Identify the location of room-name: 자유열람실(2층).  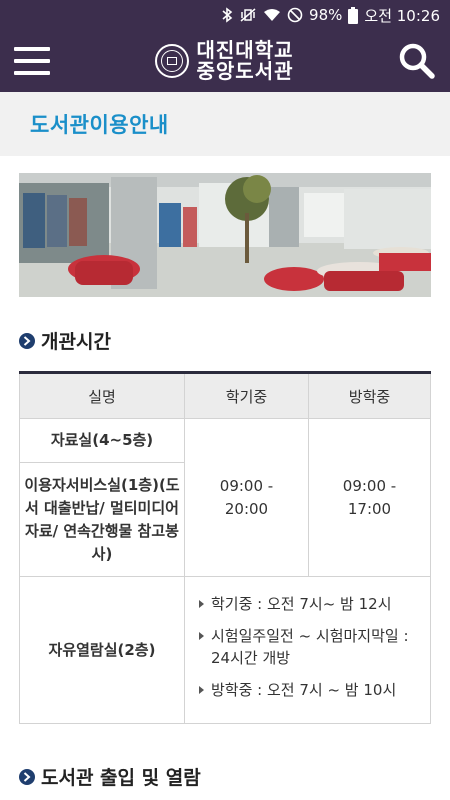
(102, 650).